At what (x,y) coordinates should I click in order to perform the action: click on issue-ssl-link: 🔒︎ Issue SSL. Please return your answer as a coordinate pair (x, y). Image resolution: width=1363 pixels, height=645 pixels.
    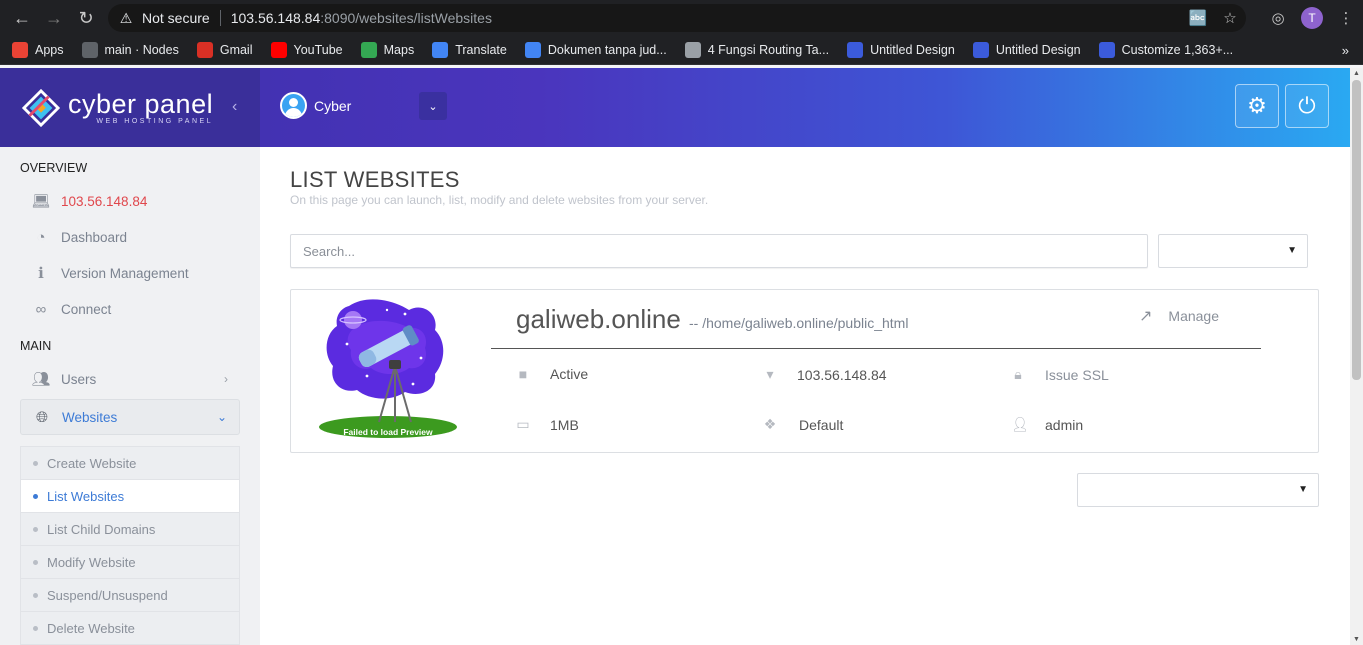
    Looking at the image, I should click on (1060, 374).